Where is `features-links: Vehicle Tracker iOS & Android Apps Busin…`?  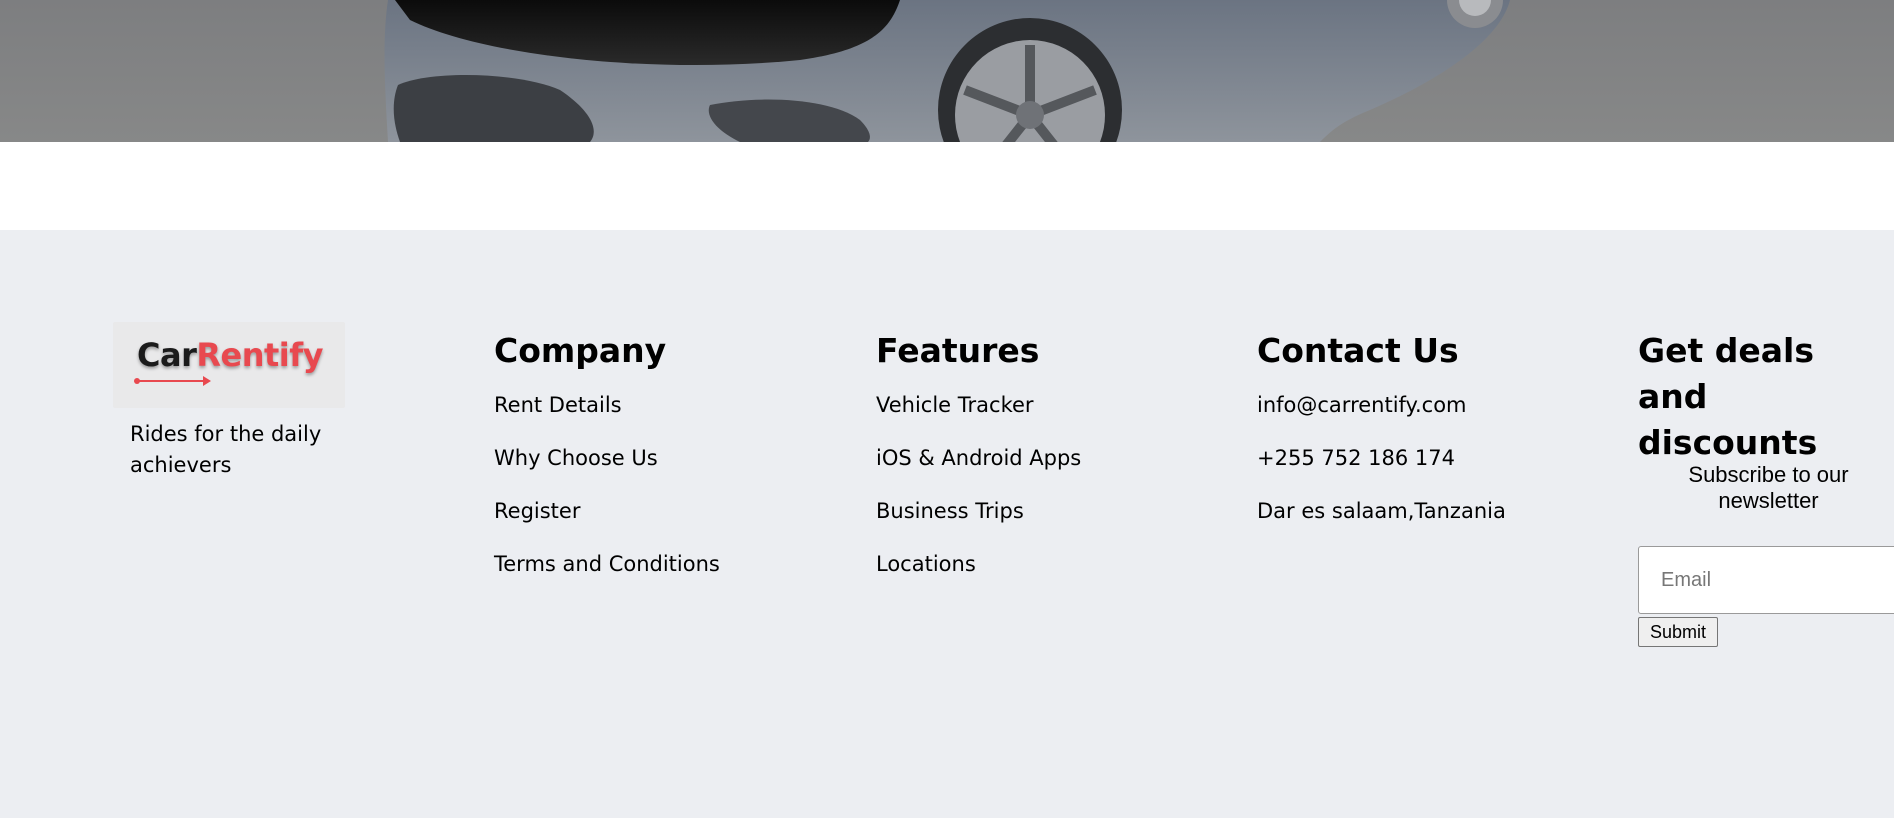 features-links: Vehicle Tracker iOS & Android Apps Busin… is located at coordinates (978, 485).